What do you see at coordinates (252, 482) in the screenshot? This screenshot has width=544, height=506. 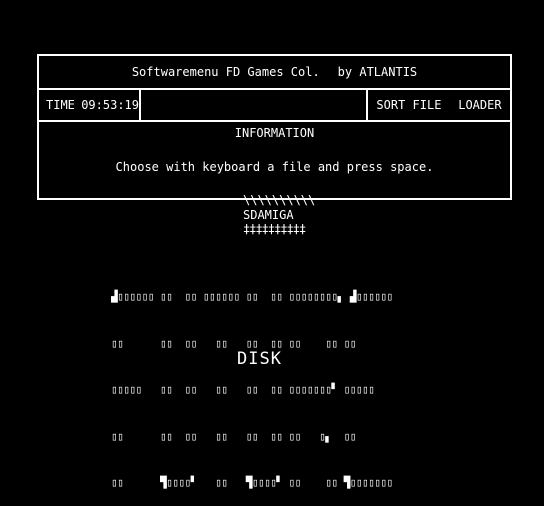 I see `logo-line: ▯▯ ▜▯▯▯▯▘ ▯▯ ▜▯▯▯▯▘ ▯▯ ▯▯ ▜▯▯▯▯▯▯▯` at bounding box center [252, 482].